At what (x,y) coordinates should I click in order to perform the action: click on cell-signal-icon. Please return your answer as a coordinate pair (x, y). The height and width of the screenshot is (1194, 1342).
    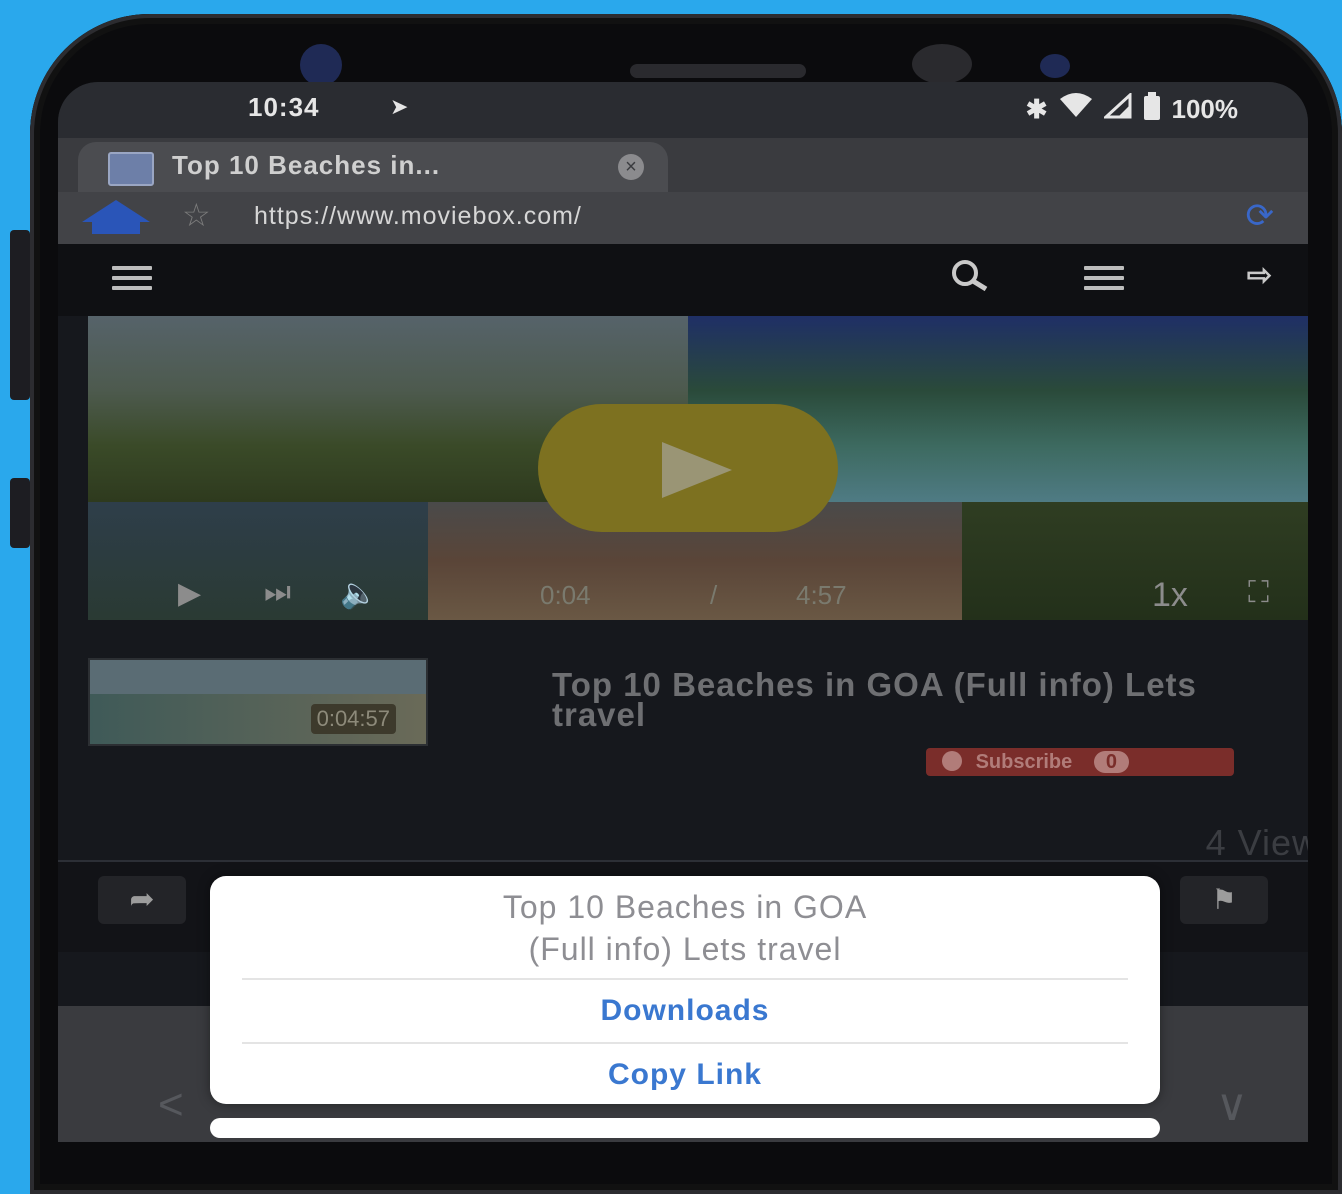
    Looking at the image, I should click on (1116, 108).